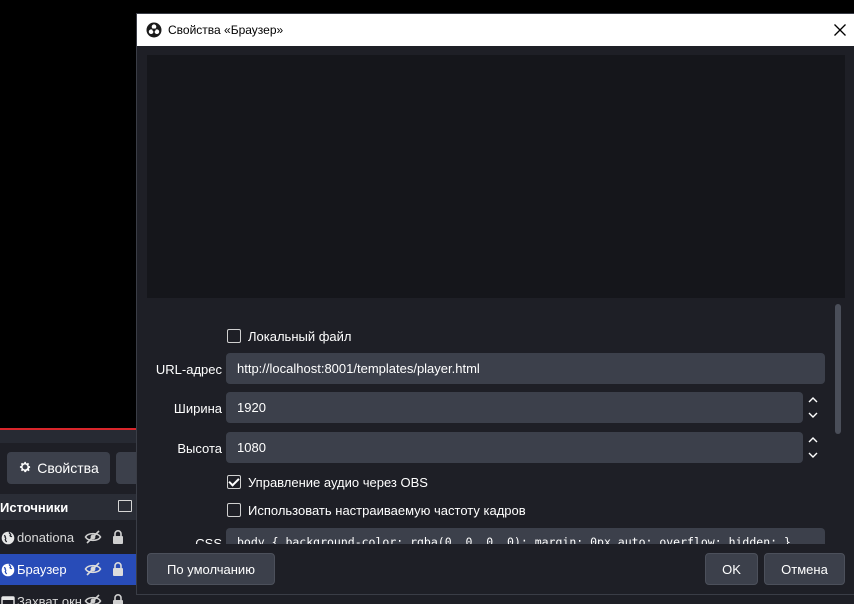 This screenshot has height=604, width=854. Describe the element at coordinates (514, 407) in the screenshot. I see `width-spinbox: 1920` at that location.